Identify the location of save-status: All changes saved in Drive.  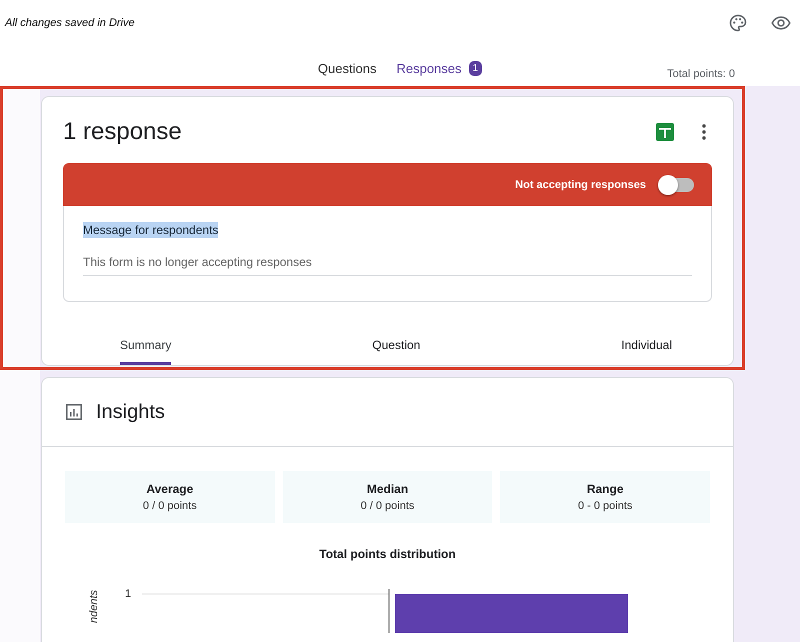
(70, 23).